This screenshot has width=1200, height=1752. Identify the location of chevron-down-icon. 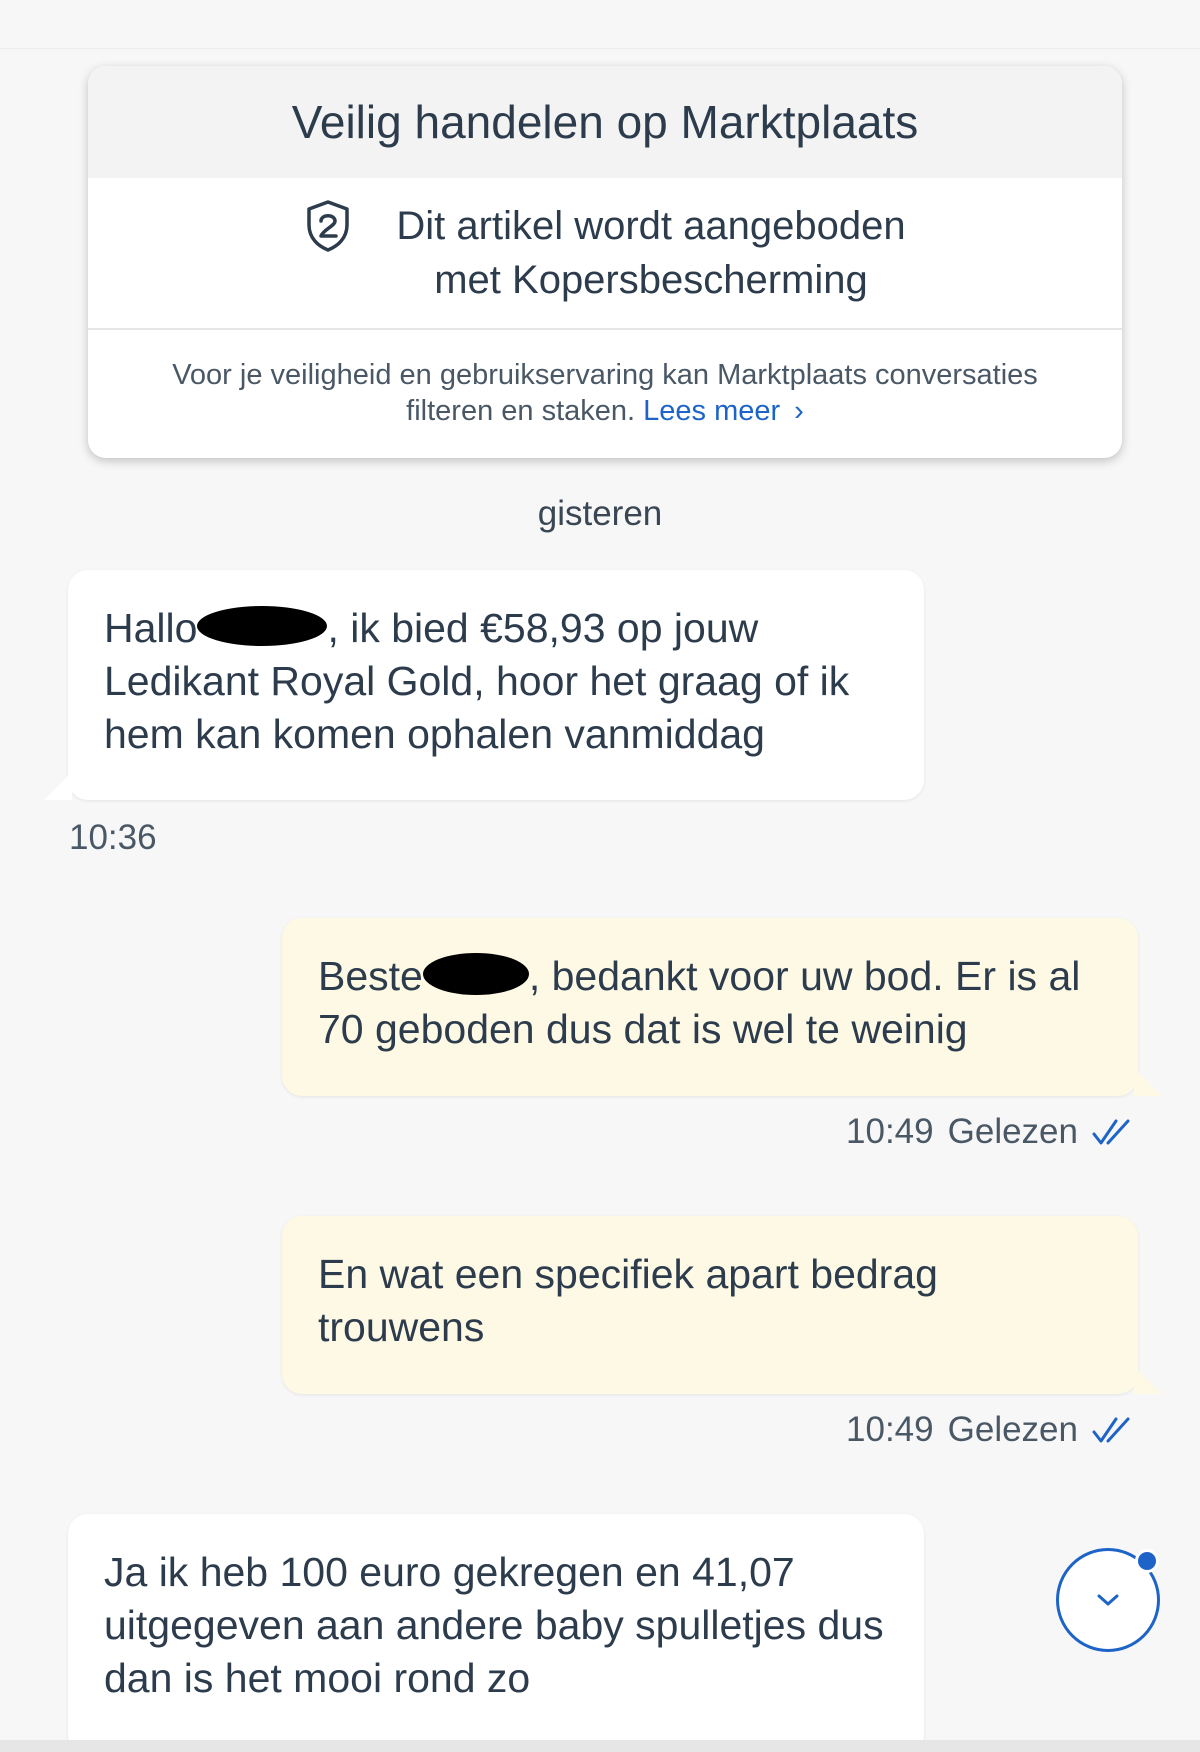
(1108, 1600).